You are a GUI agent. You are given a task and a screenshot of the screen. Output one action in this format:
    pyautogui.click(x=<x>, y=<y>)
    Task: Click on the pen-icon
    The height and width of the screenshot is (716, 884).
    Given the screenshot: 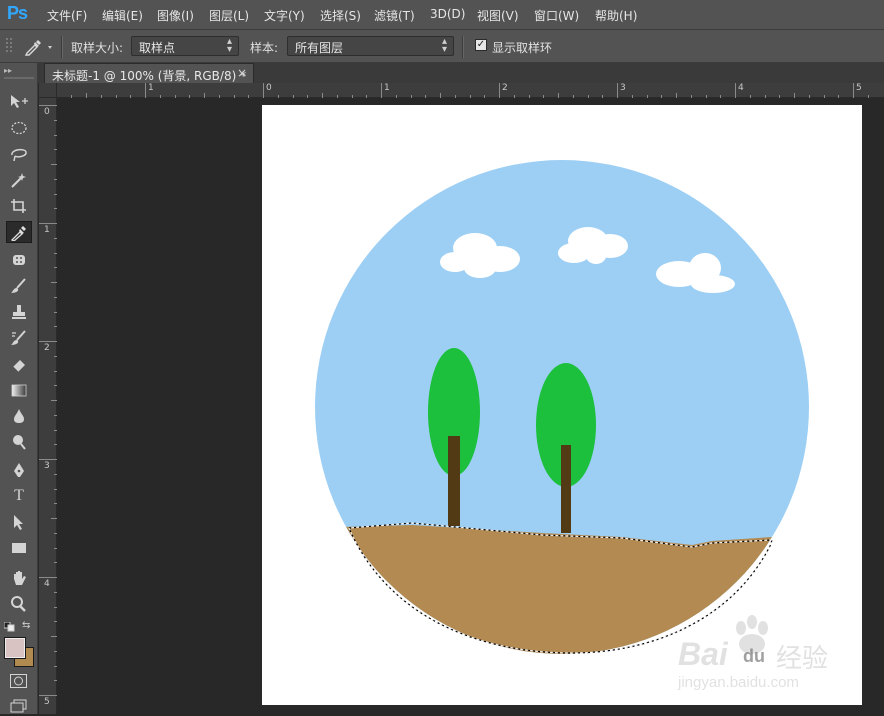 What is the action you would take?
    pyautogui.click(x=19, y=470)
    